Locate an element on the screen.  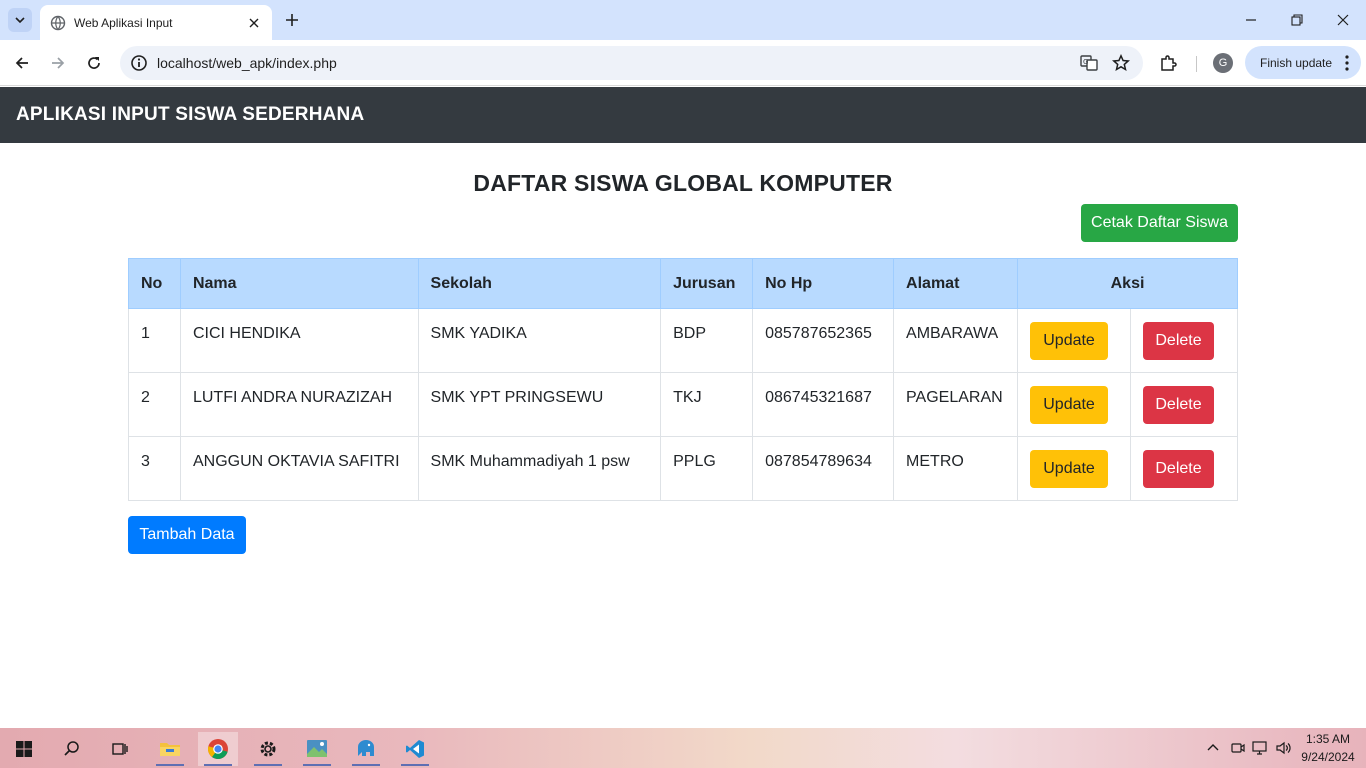
minimize-button is located at coordinates (1251, 20).